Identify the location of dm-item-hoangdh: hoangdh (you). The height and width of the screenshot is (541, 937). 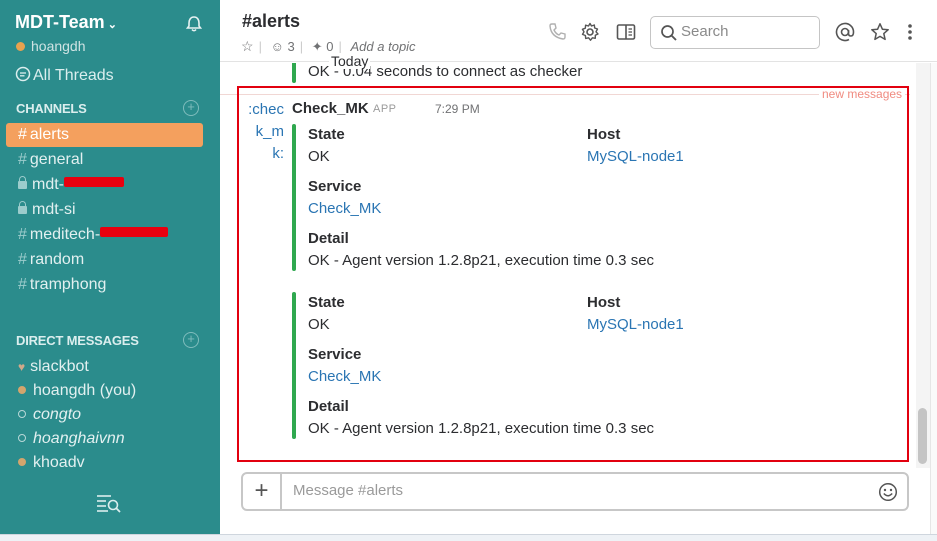
(110, 391).